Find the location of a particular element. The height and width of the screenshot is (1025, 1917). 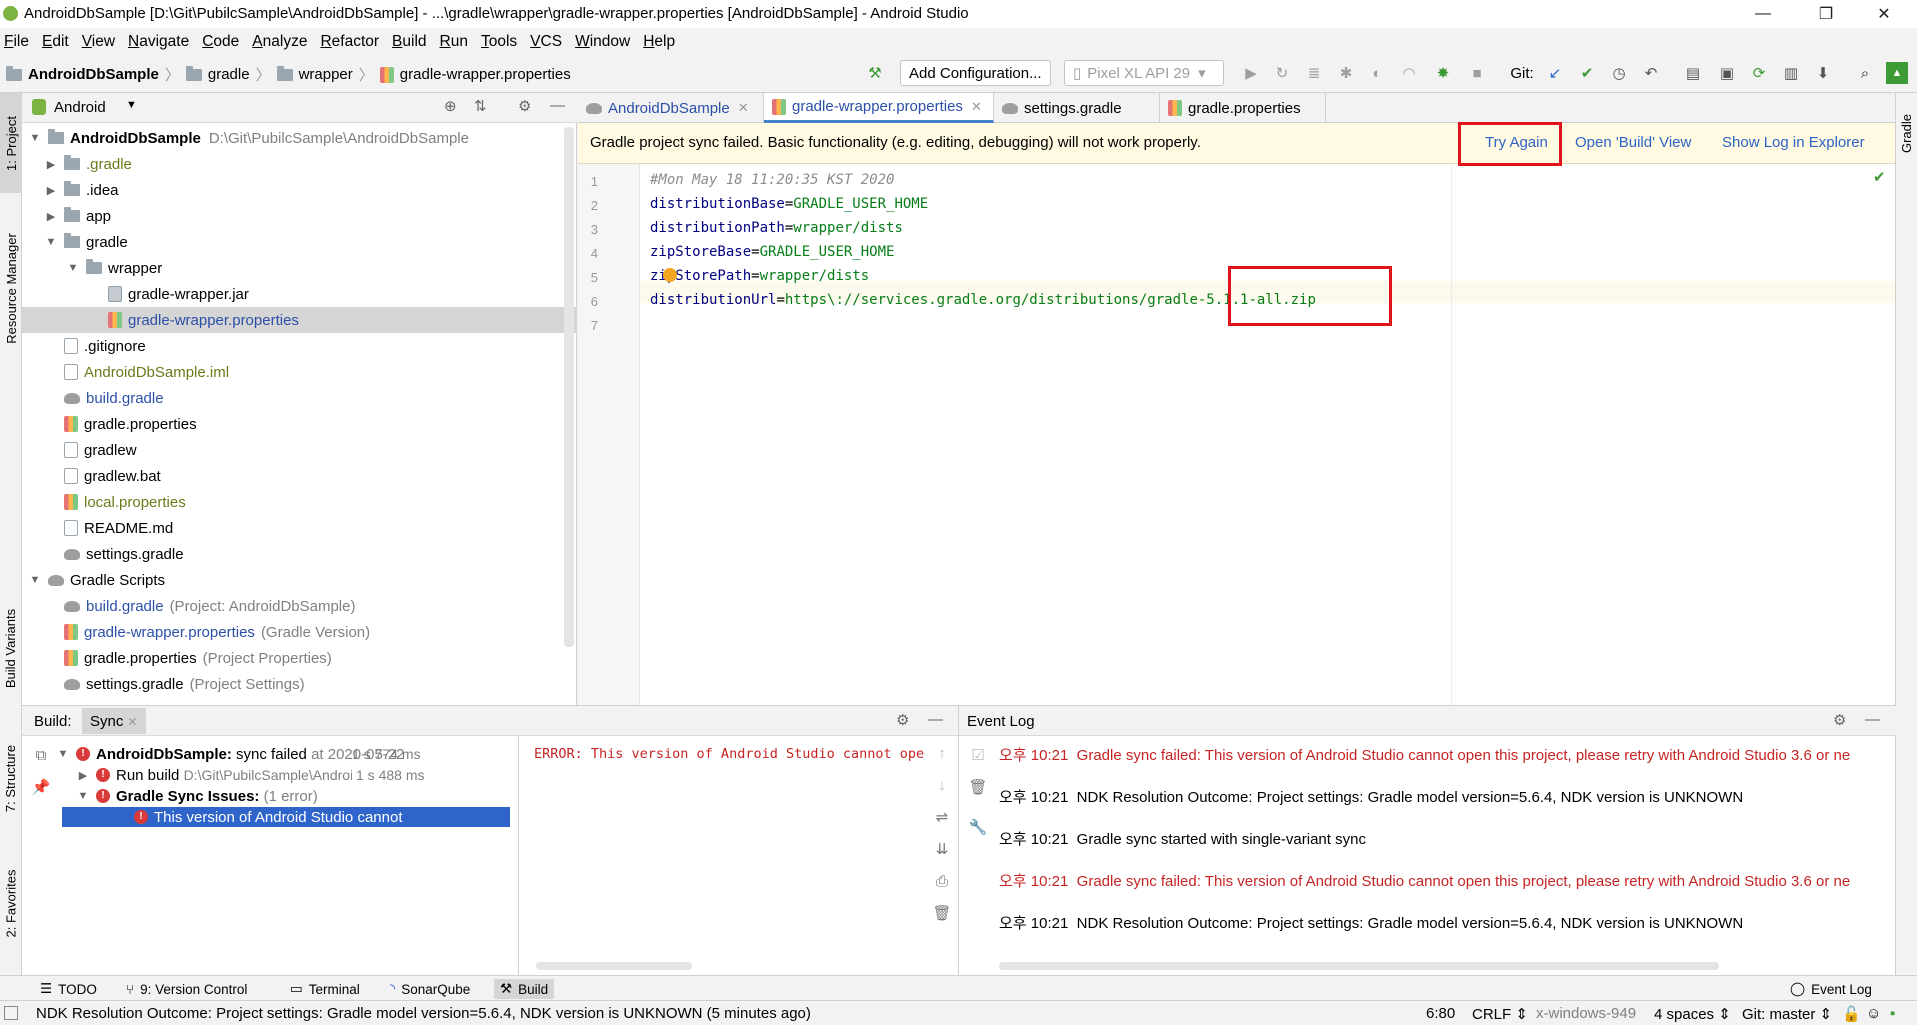

tab-terminal: ▭ Terminal is located at coordinates (325, 989).